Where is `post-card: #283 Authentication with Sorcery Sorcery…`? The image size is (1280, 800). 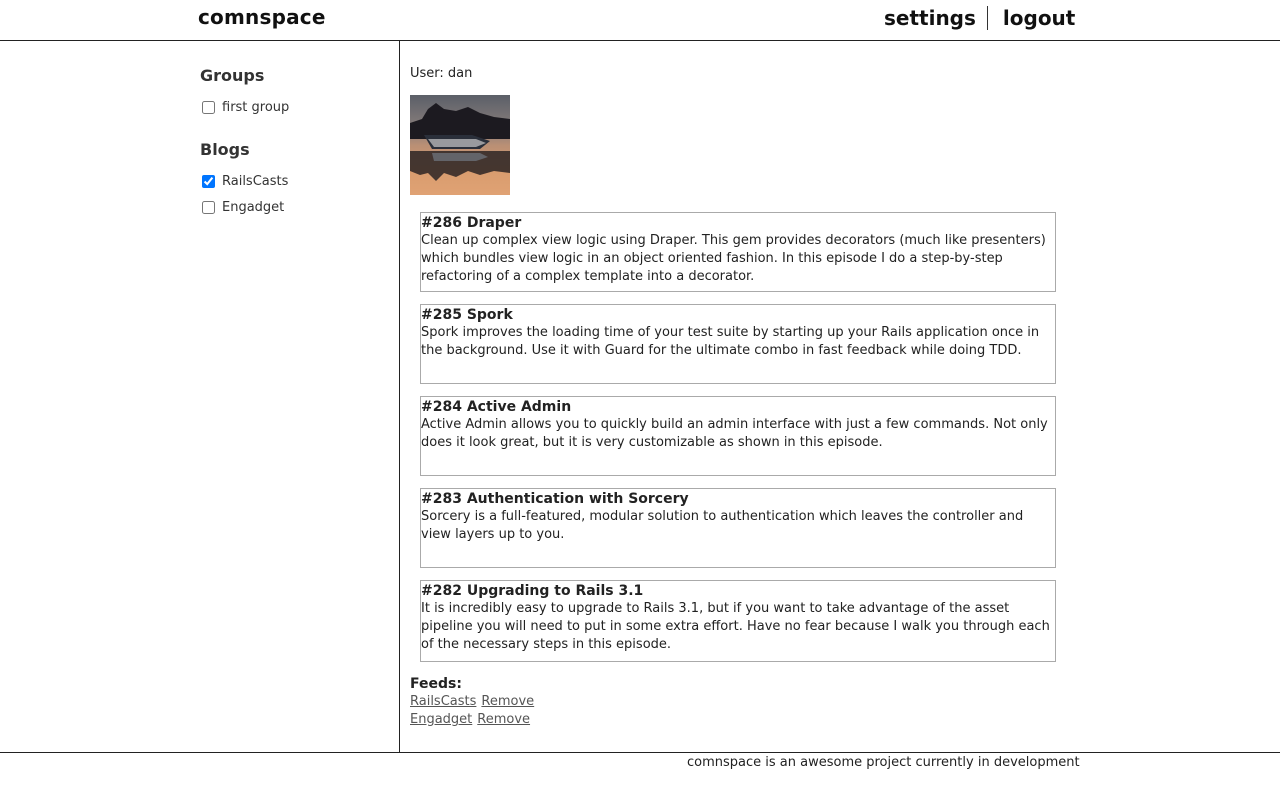 post-card: #283 Authentication with Sorcery Sorcery… is located at coordinates (738, 528).